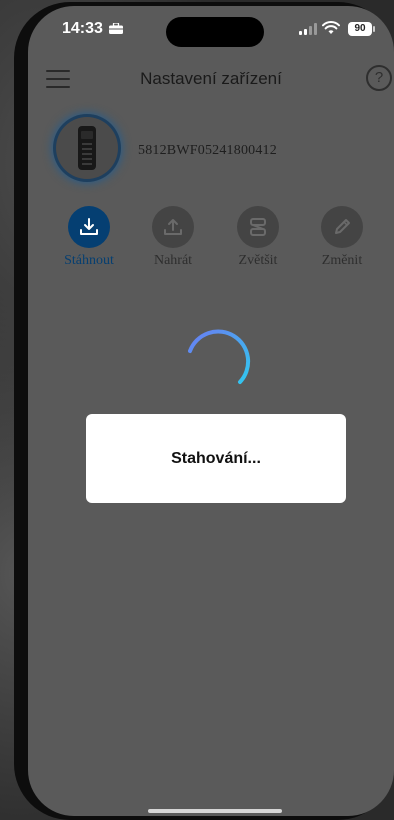 This screenshot has width=394, height=820. I want to click on card-terminal-icon, so click(87, 148).